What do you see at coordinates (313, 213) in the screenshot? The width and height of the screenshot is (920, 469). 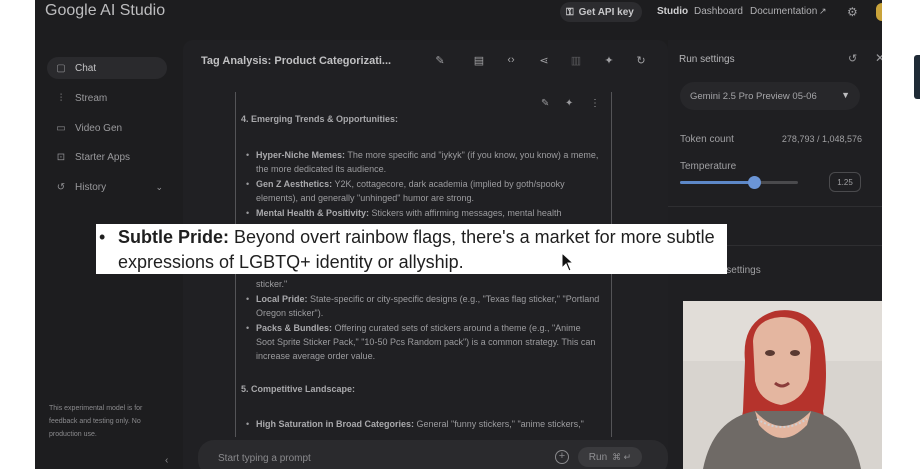 I see `list-item-bold: Mental Health & Positivity:` at bounding box center [313, 213].